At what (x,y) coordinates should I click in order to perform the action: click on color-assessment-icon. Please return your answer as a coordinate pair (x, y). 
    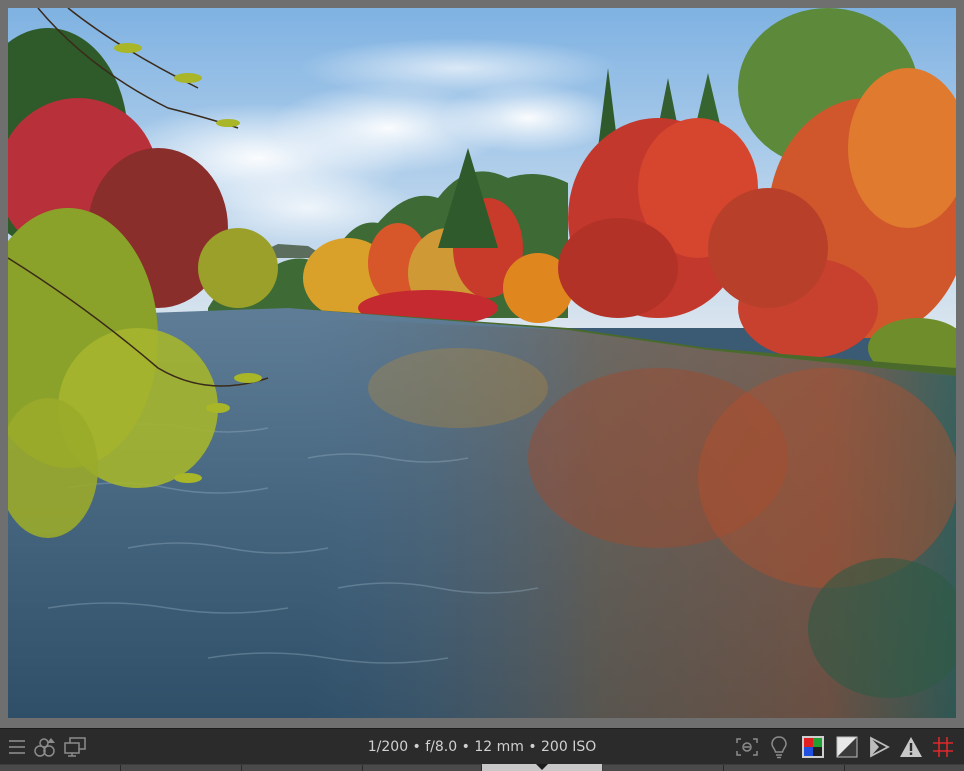
    Looking at the image, I should click on (813, 747).